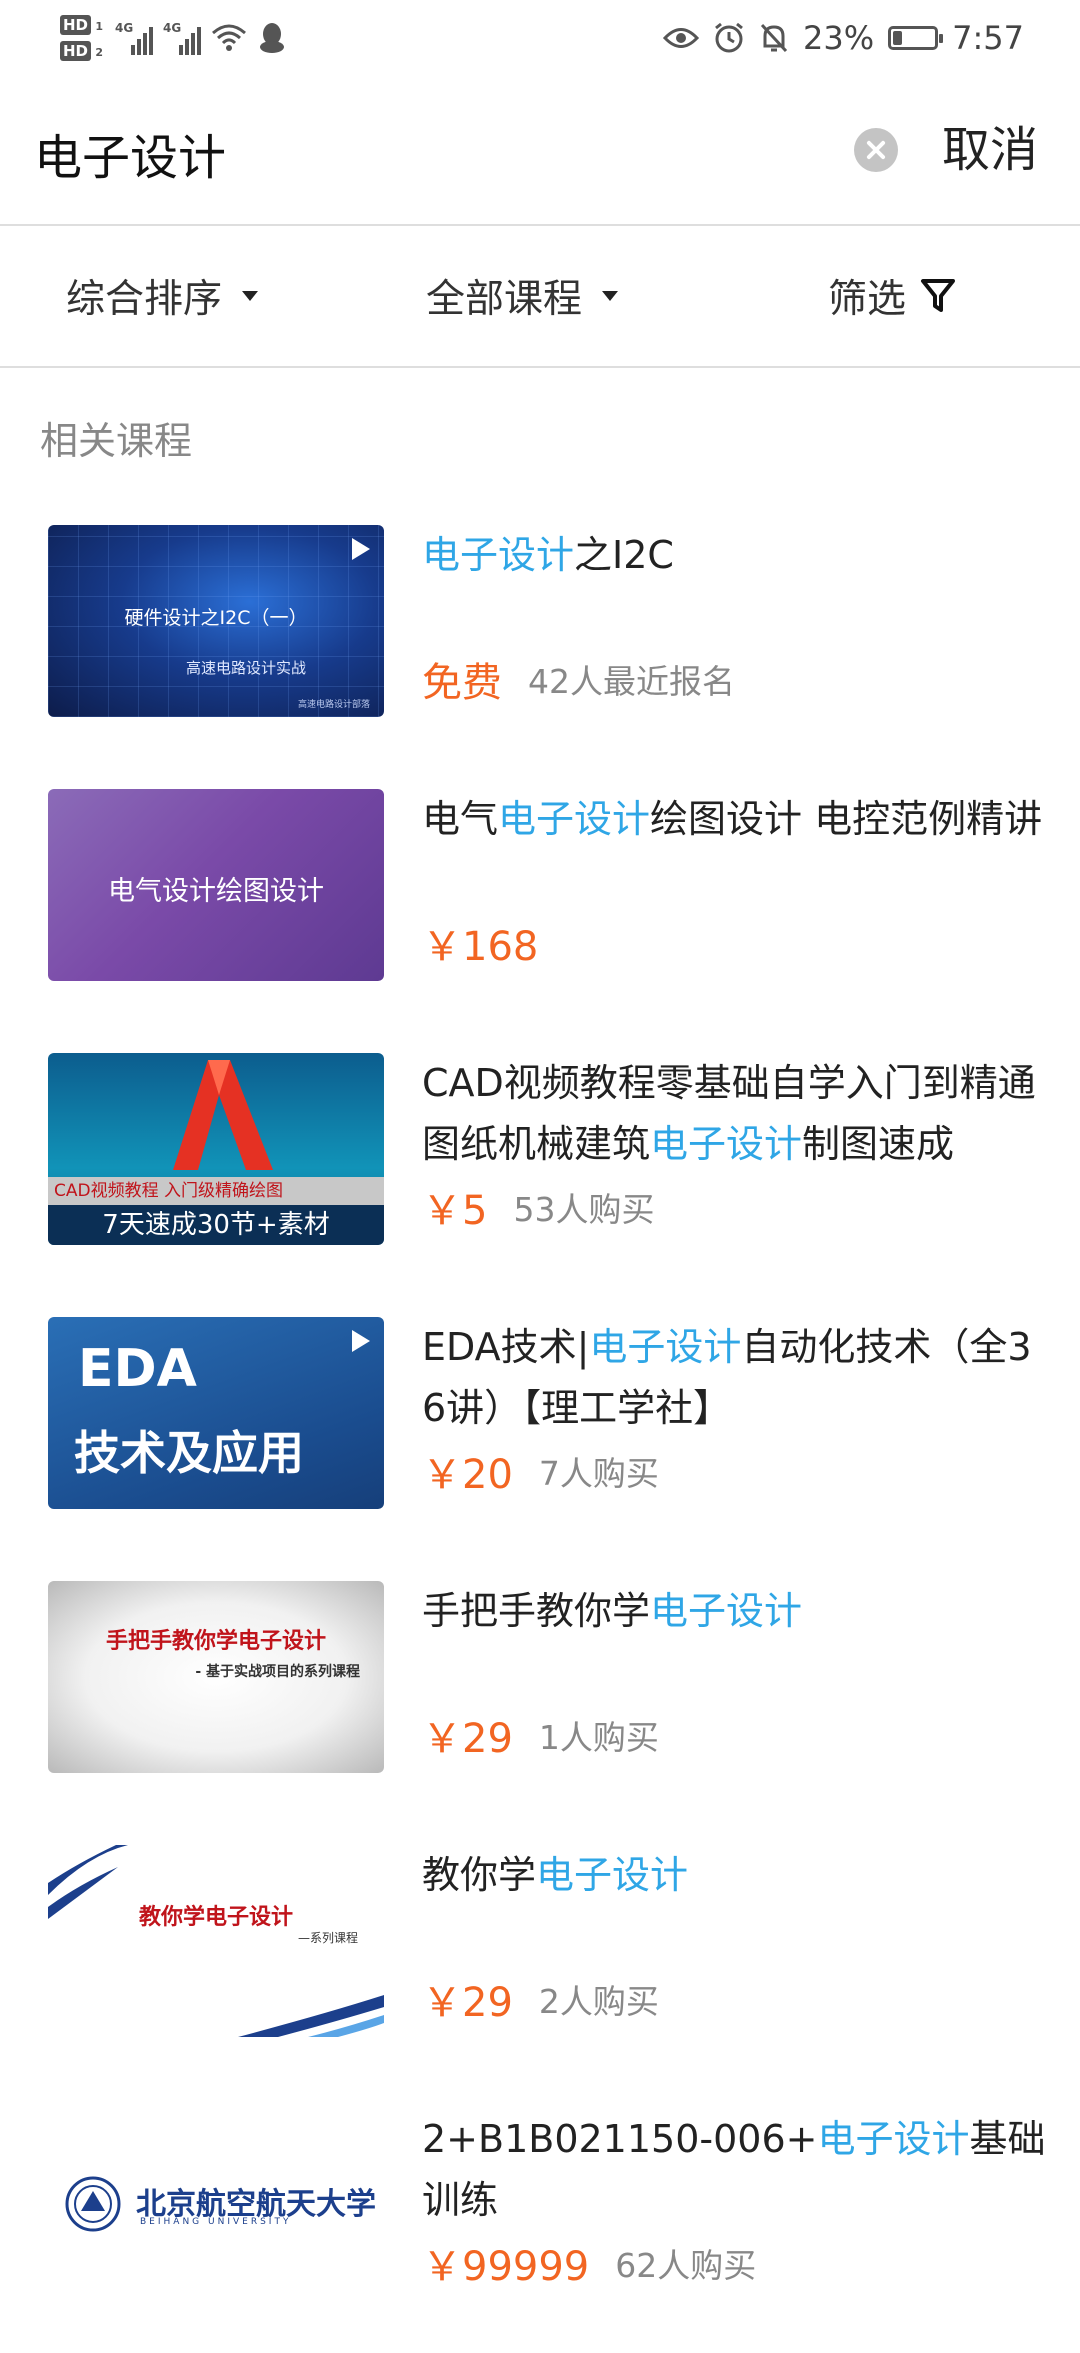  What do you see at coordinates (116, 441) in the screenshot?
I see `section-title: 相关课程` at bounding box center [116, 441].